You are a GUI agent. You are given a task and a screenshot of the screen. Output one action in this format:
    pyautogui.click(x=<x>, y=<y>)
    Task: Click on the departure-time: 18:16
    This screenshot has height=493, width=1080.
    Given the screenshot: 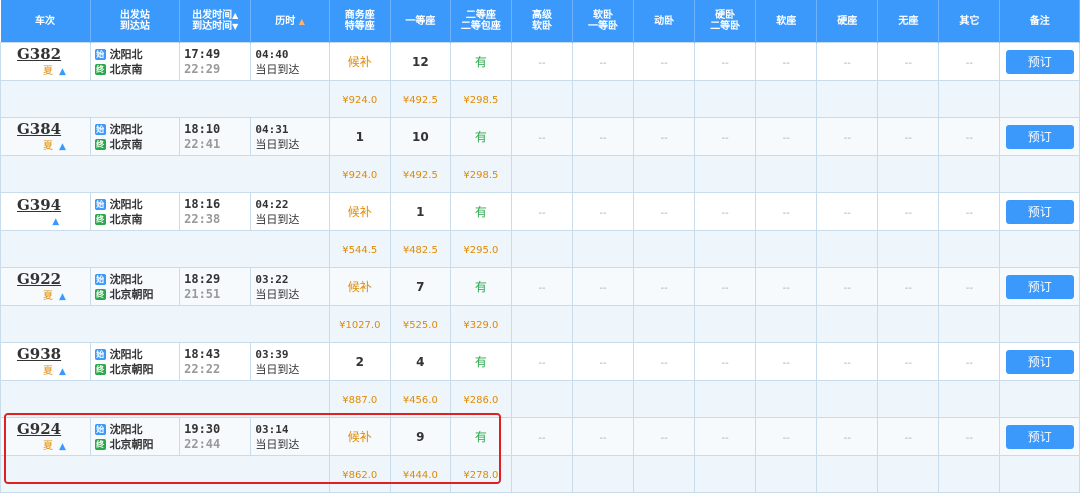 What is the action you would take?
    pyautogui.click(x=202, y=203)
    